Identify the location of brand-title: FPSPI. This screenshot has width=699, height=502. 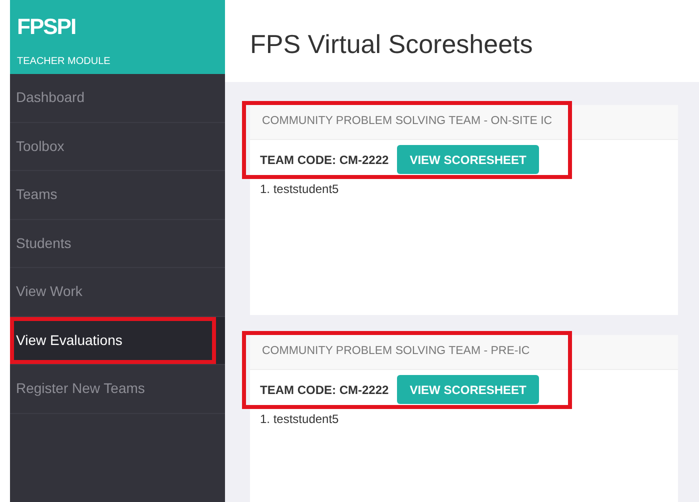
(47, 27).